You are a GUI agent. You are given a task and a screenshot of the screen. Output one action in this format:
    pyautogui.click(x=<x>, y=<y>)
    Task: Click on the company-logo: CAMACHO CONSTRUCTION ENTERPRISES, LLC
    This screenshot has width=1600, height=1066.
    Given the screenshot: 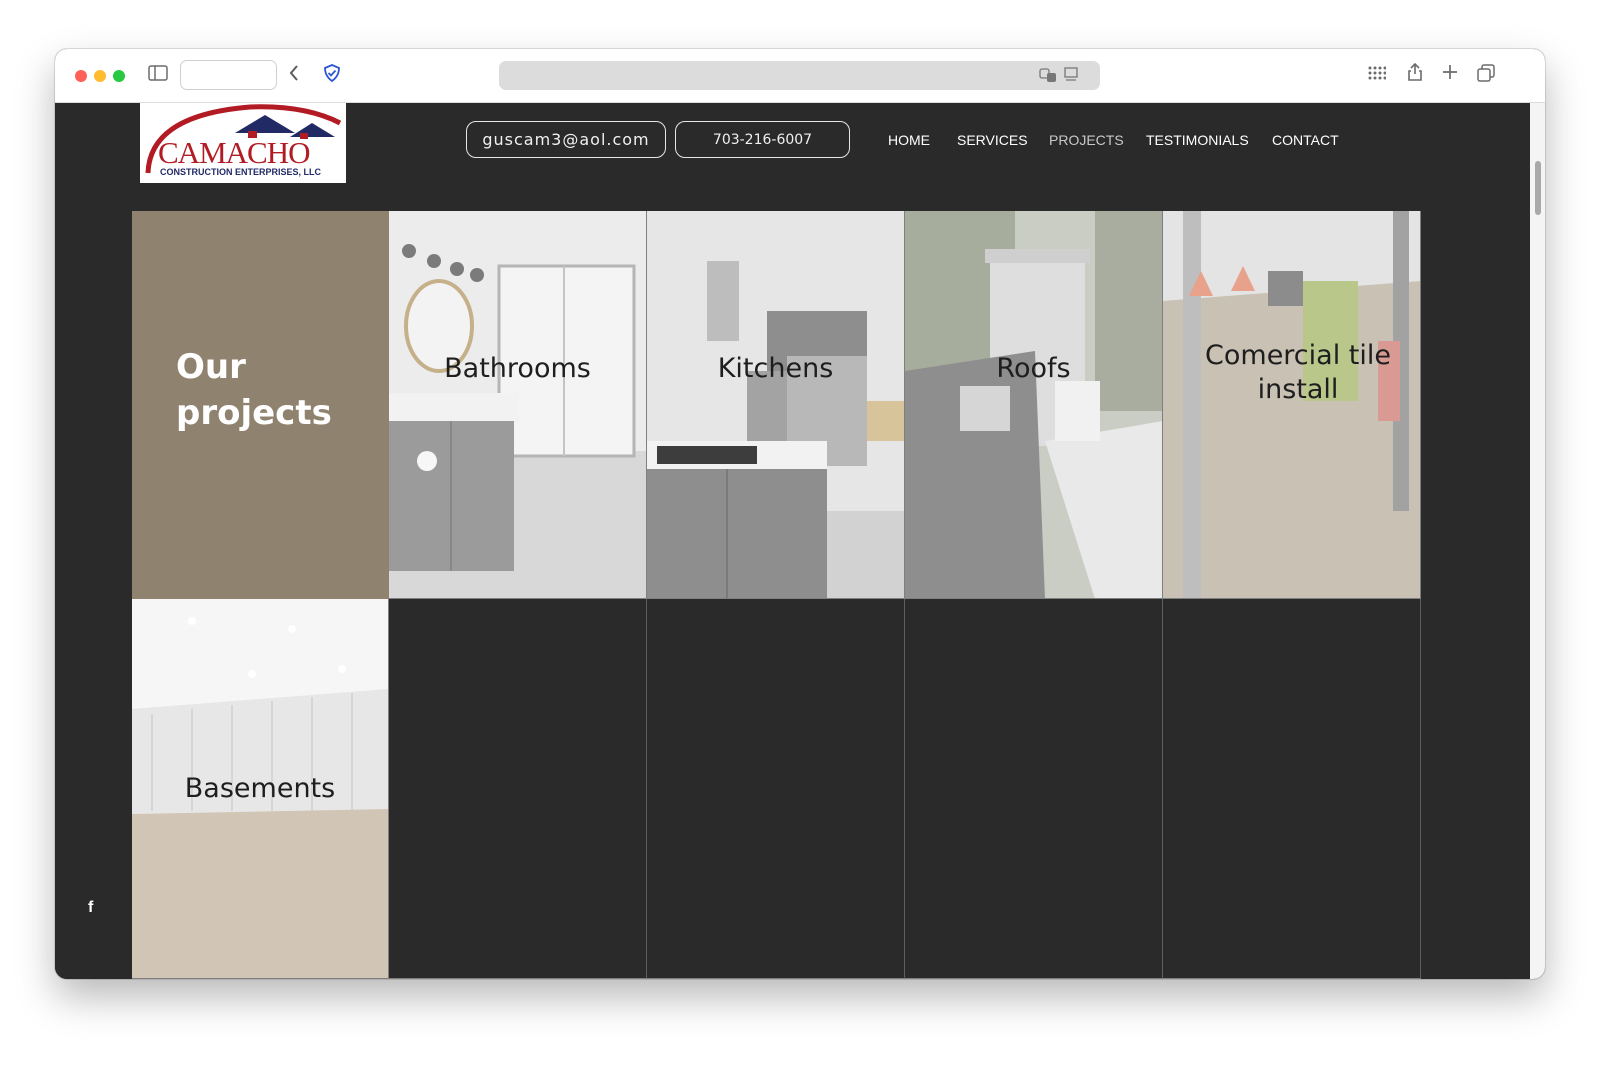 What is the action you would take?
    pyautogui.click(x=243, y=143)
    